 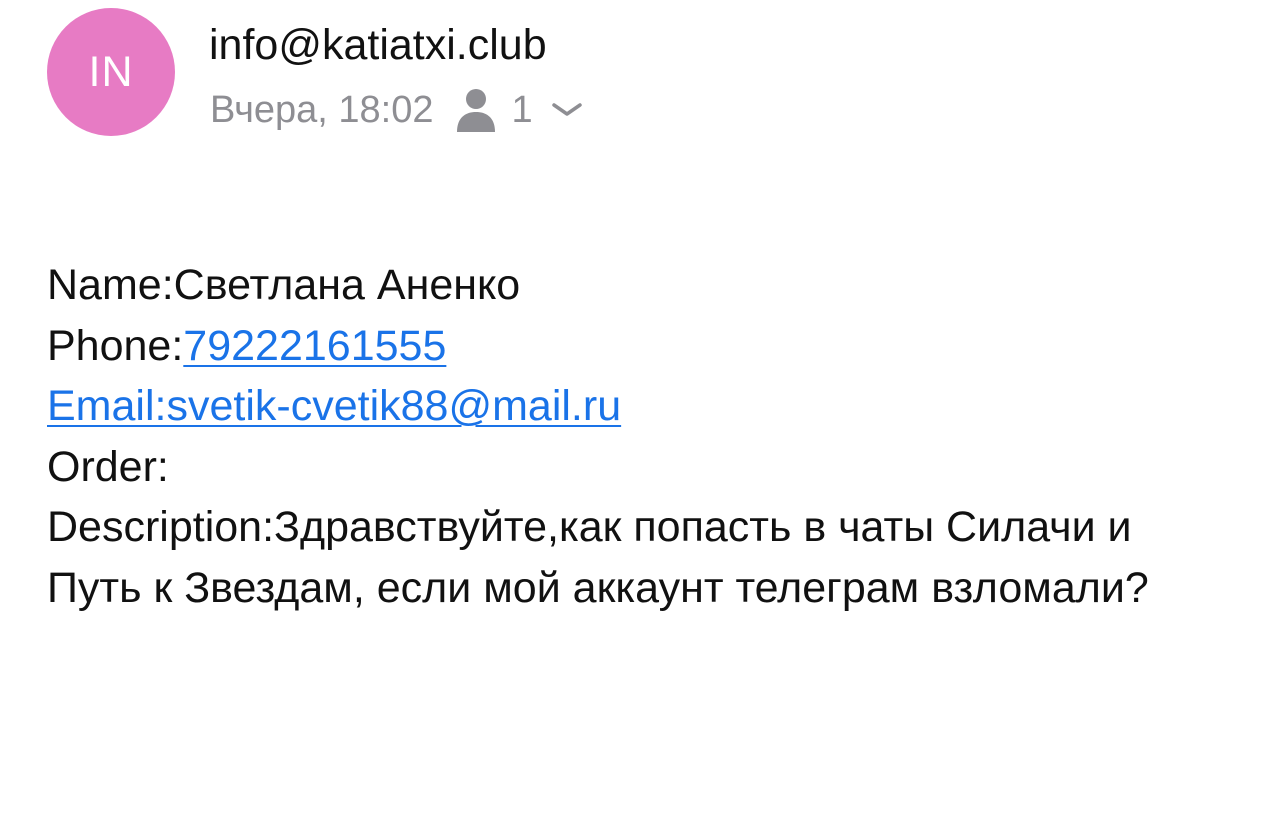 I want to click on name-line: Name:Светлана Аненко, so click(x=642, y=285).